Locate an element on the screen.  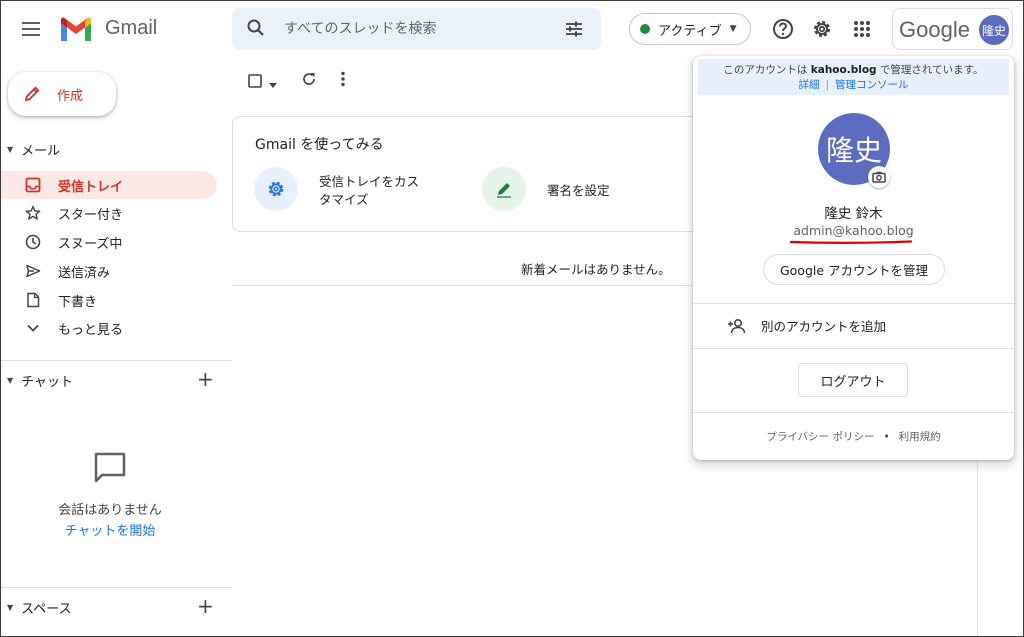
customize-inbox-label: 受信トレイをカス タマイズ is located at coordinates (369, 191).